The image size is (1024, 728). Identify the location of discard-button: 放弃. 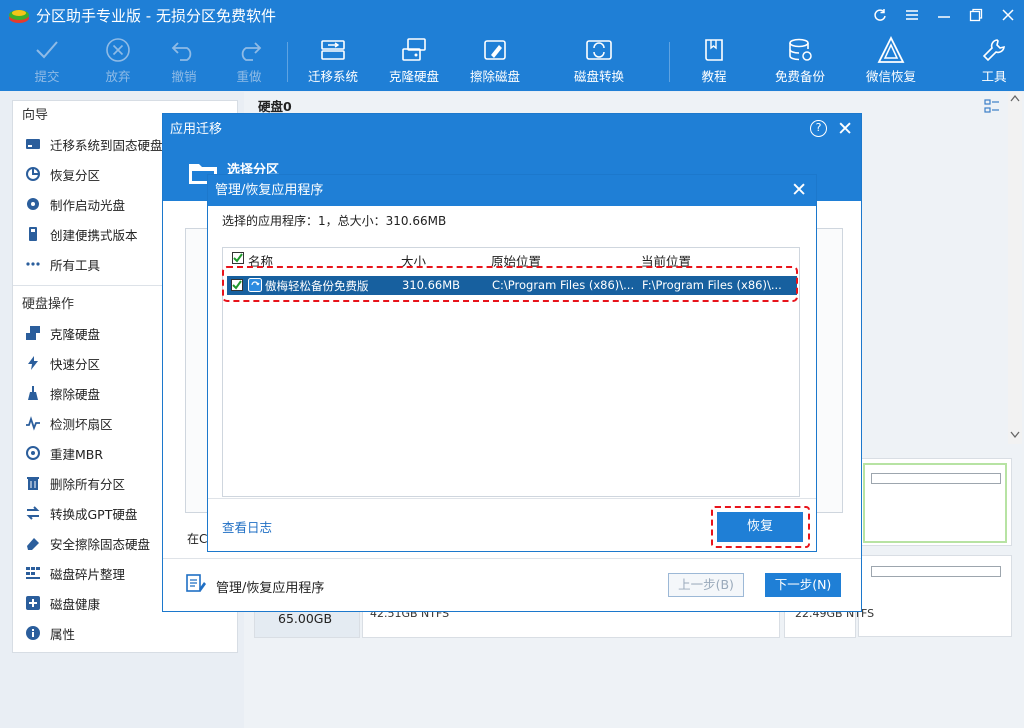
(118, 62).